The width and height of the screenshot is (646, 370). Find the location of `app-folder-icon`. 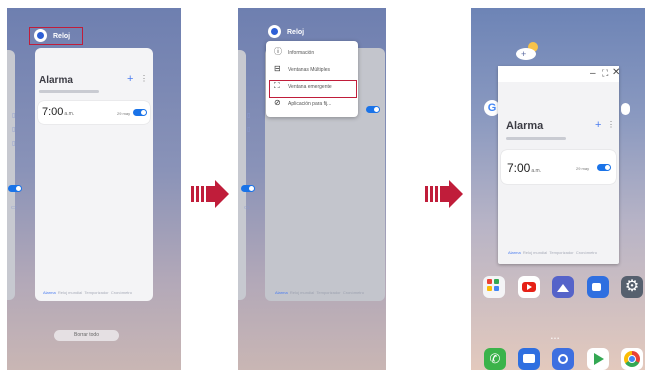

app-folder-icon is located at coordinates (494, 287).